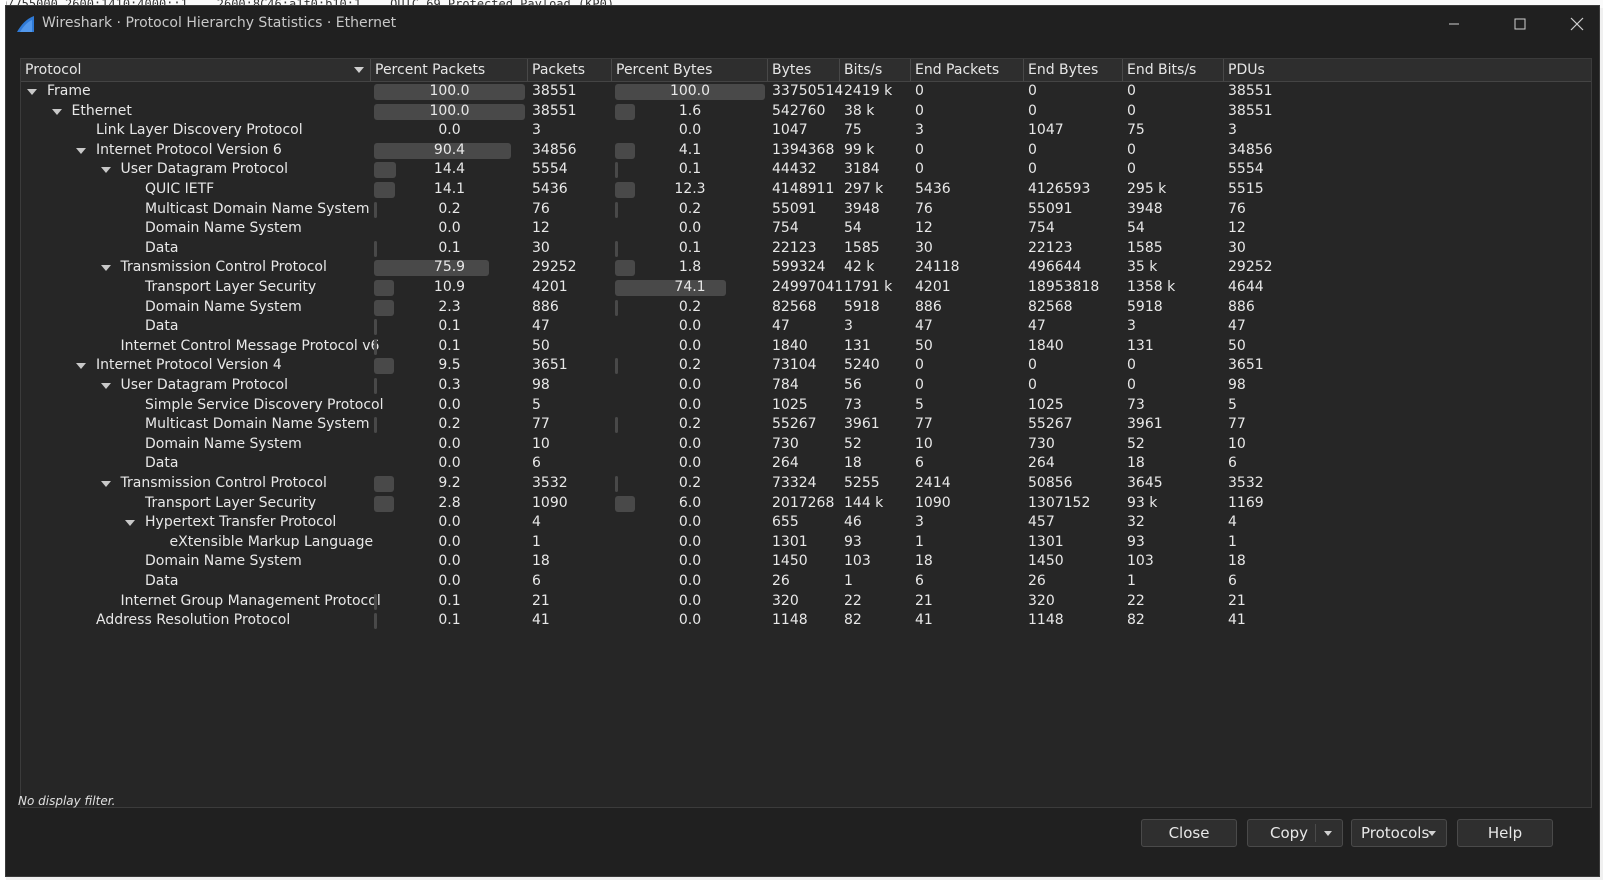  What do you see at coordinates (690, 249) in the screenshot?
I see `percent-bytes-cell: 0.1` at bounding box center [690, 249].